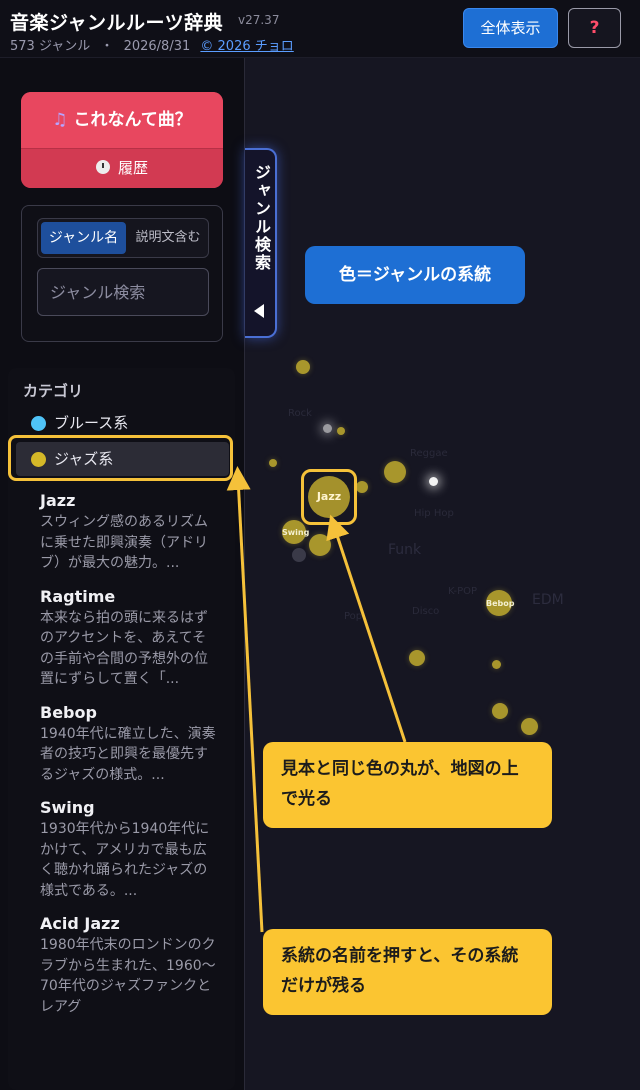 This screenshot has height=1090, width=640. What do you see at coordinates (83, 238) in the screenshot?
I see `mode-genre-name: ジャンル名` at bounding box center [83, 238].